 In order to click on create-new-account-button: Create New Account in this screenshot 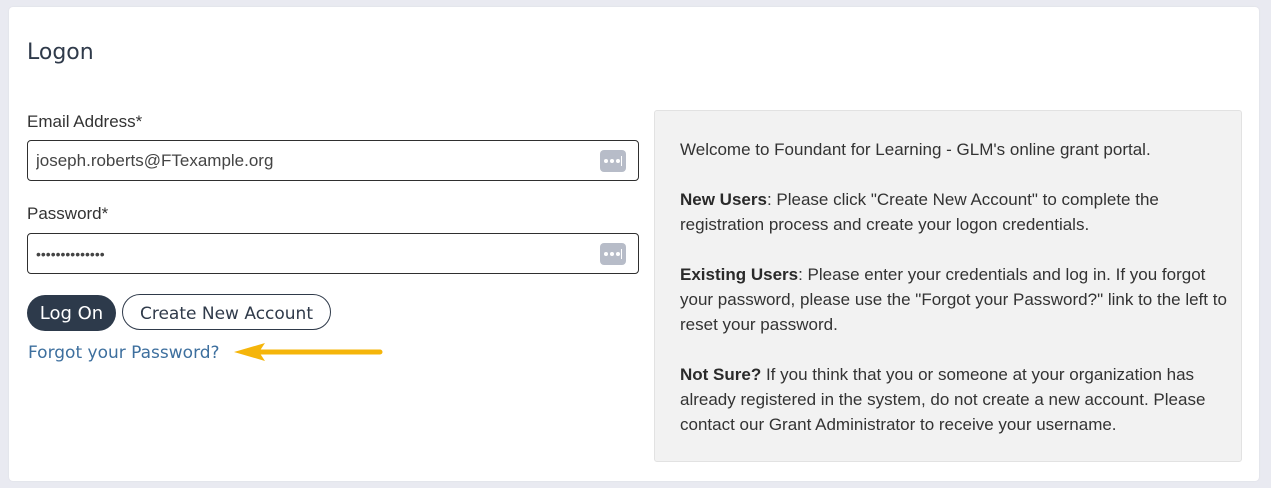, I will do `click(226, 312)`.